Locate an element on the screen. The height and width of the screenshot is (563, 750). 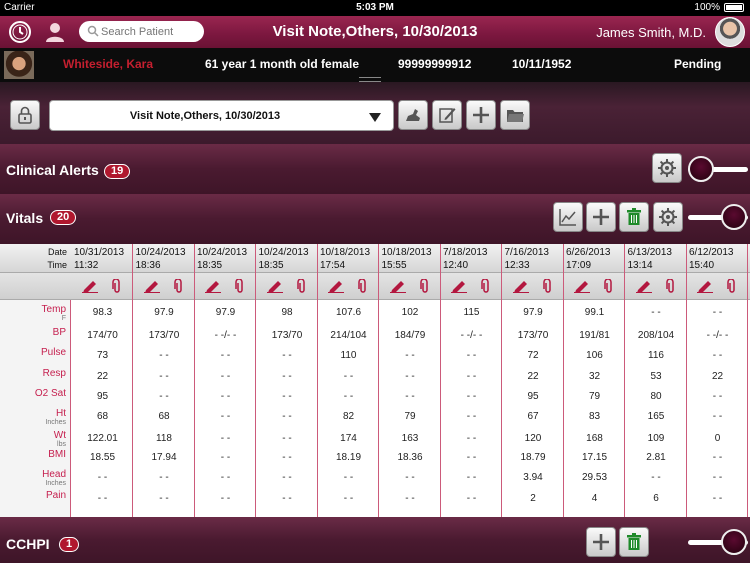
patient-id: 99999999912 is located at coordinates (435, 64).